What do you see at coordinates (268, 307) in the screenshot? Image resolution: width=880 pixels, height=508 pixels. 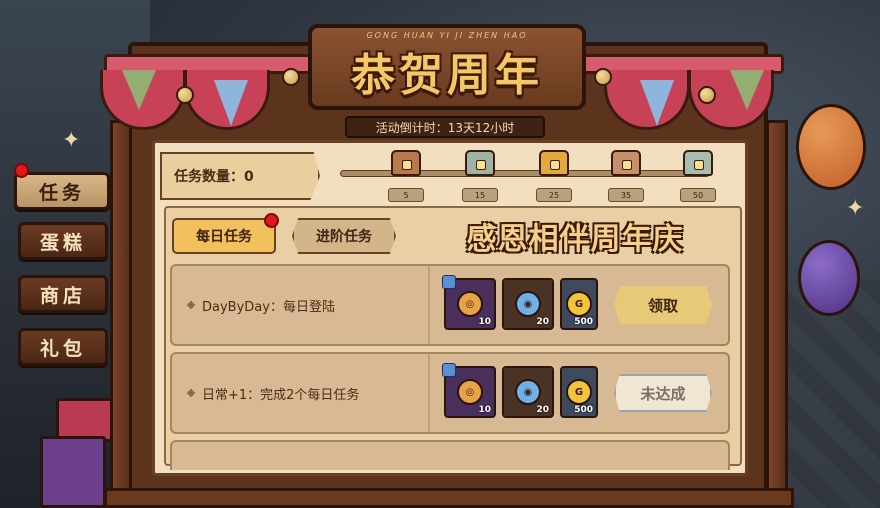 I see `task-name-text: DayByDay：每日登陆` at bounding box center [268, 307].